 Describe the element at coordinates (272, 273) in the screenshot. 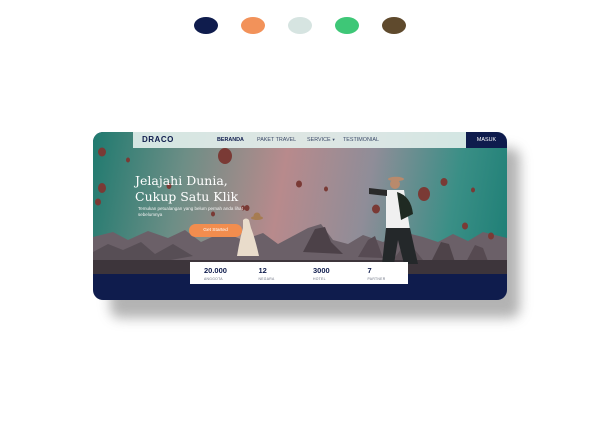

I see `stat-item: 12 NEGARA` at that location.